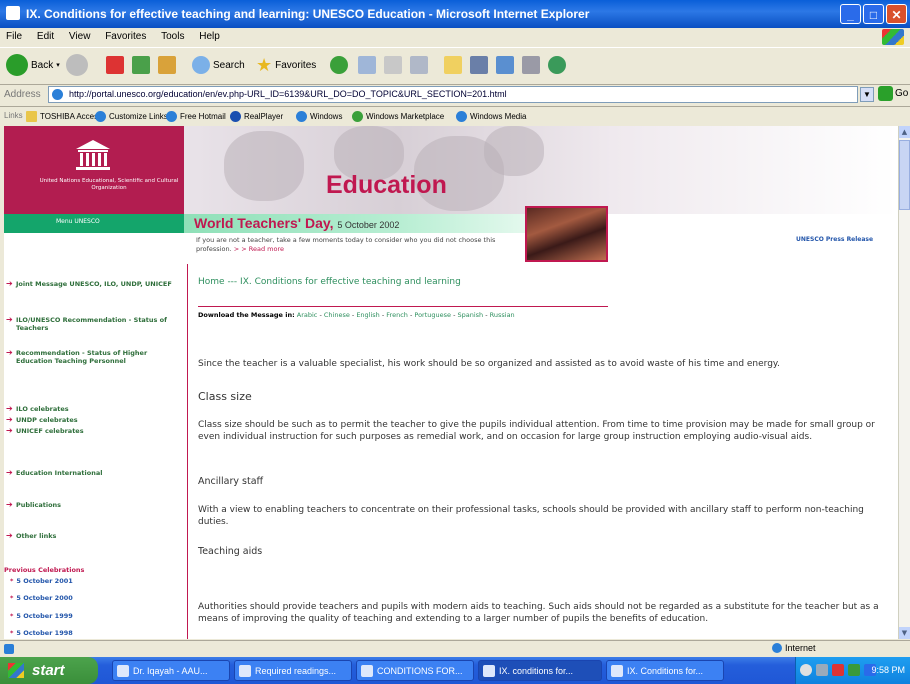 This screenshot has width=910, height=684. Describe the element at coordinates (806, 670) in the screenshot. I see `network-icon` at that location.